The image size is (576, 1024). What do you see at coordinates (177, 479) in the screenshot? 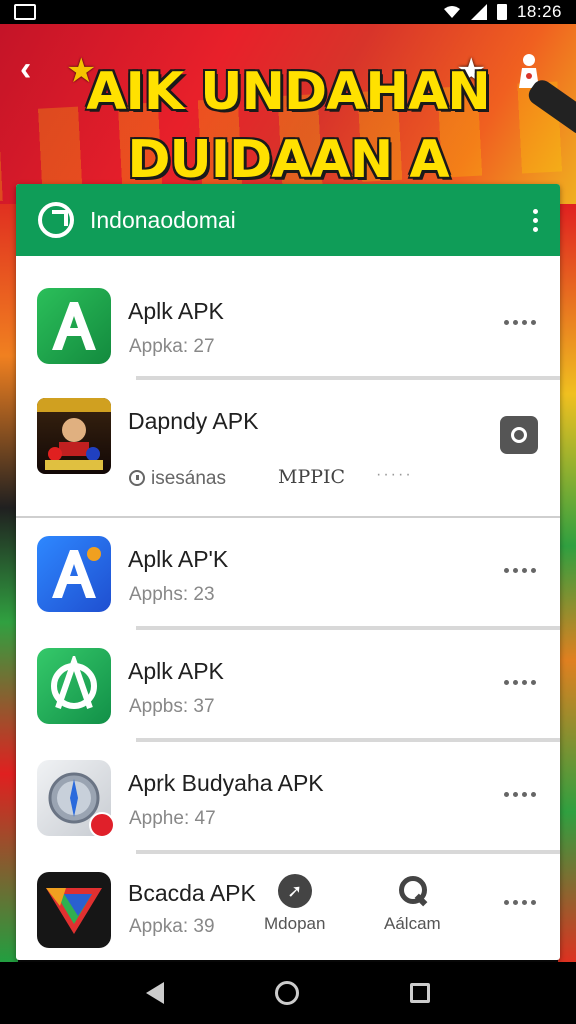
I see `app-subtitle: isesánas` at bounding box center [177, 479].